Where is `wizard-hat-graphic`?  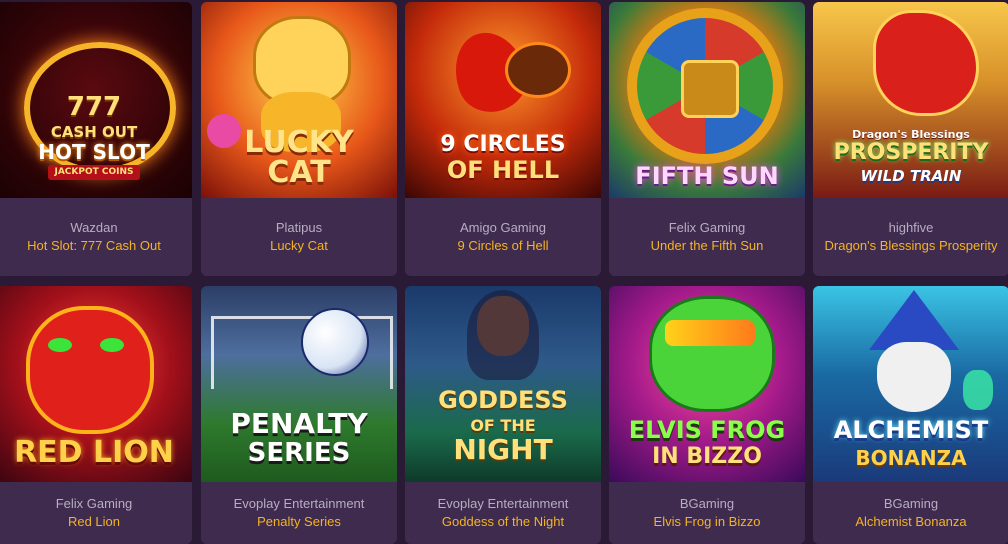
wizard-hat-graphic is located at coordinates (914, 320).